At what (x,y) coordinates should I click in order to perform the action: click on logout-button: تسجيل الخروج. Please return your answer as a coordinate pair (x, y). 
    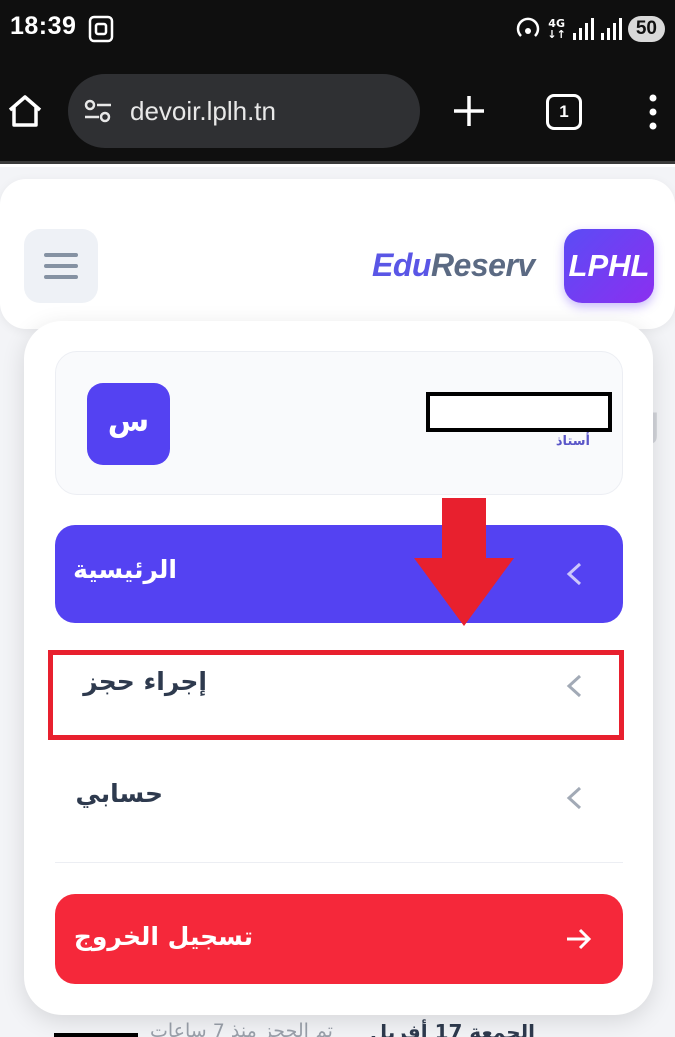
    Looking at the image, I should click on (339, 939).